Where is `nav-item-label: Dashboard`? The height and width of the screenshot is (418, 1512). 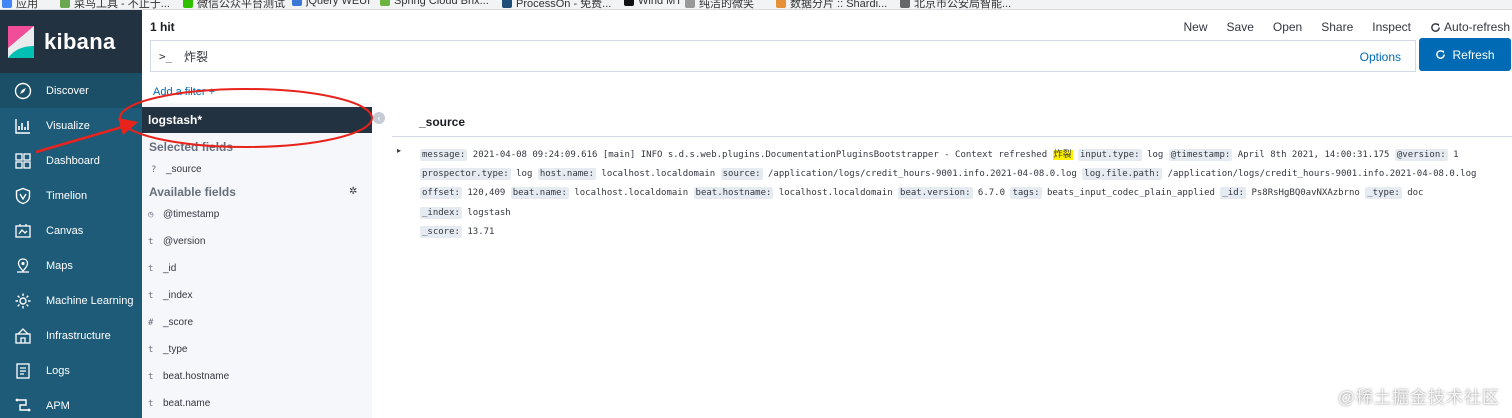
nav-item-label: Dashboard is located at coordinates (73, 160).